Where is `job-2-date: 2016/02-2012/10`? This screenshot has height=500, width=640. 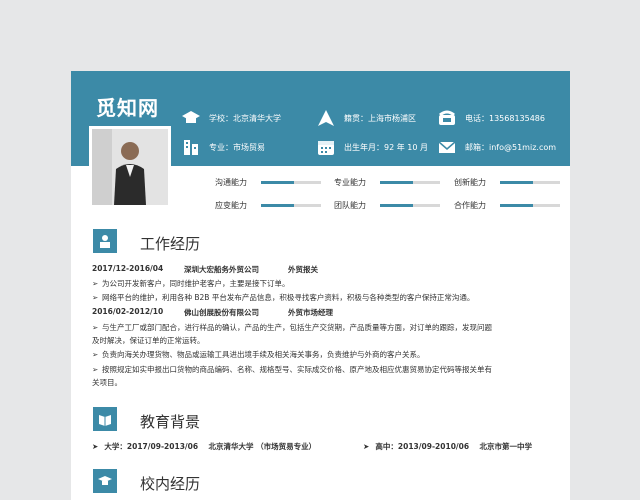
job-2-date: 2016/02-2012/10 is located at coordinates (128, 311).